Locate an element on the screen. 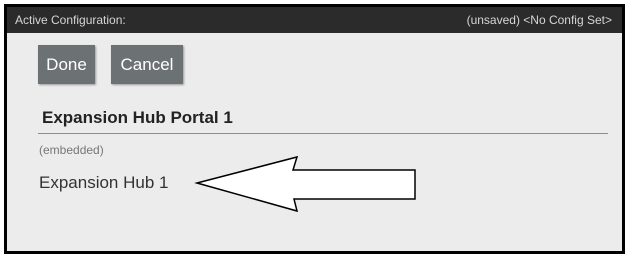 The width and height of the screenshot is (627, 255). expansion-hub-item: Expansion Hub 1 is located at coordinates (103, 183).